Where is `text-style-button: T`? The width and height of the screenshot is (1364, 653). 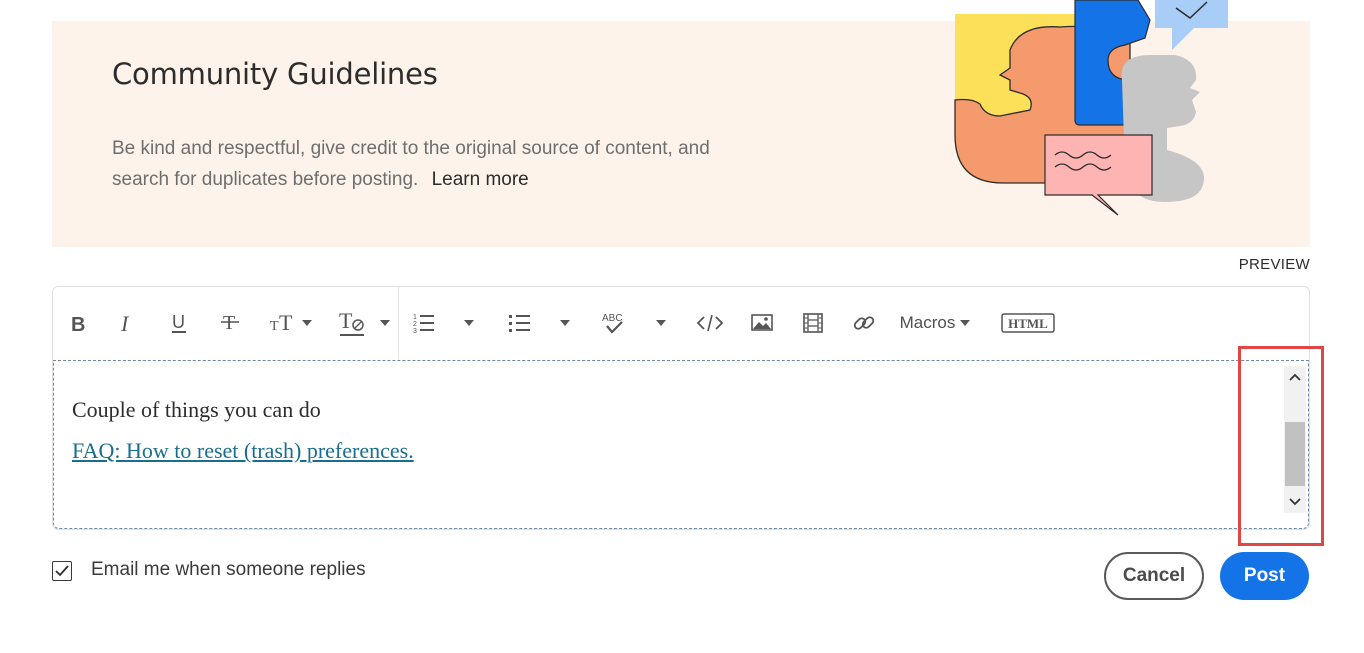
text-style-button: T is located at coordinates (364, 323).